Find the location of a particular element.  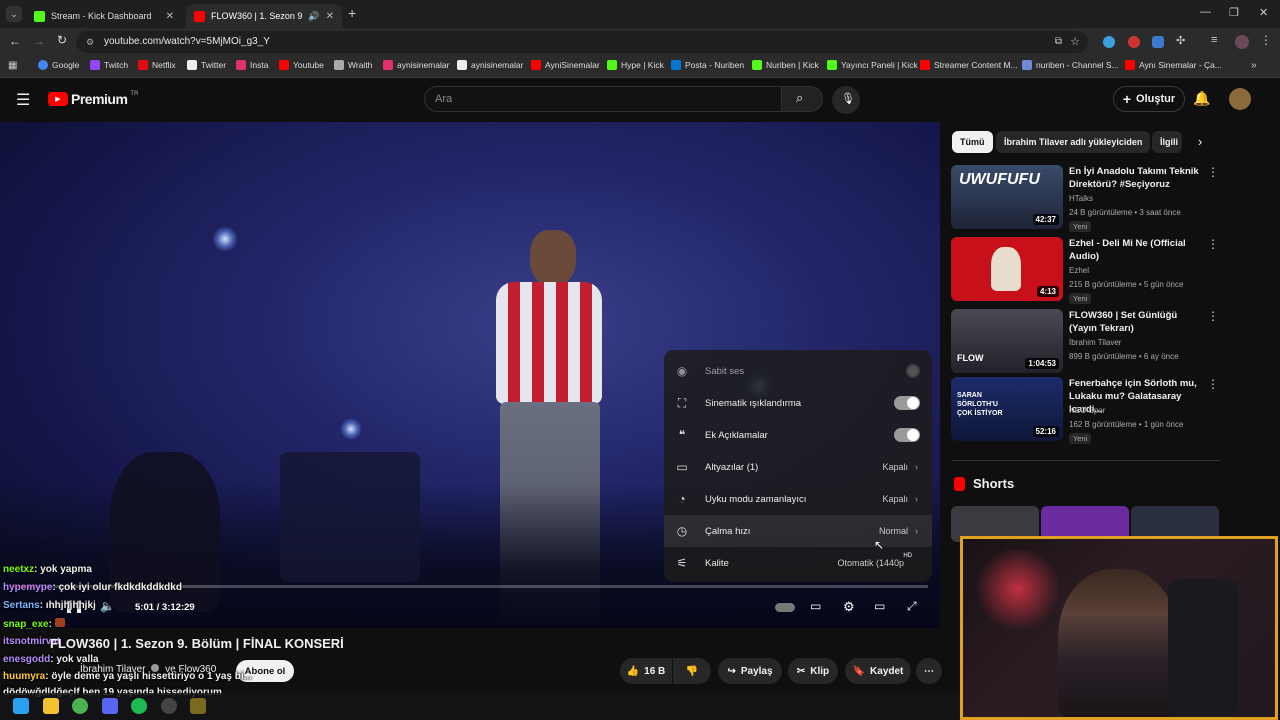

bookmark-item: Nuriben | Kick is located at coordinates (785, 65).